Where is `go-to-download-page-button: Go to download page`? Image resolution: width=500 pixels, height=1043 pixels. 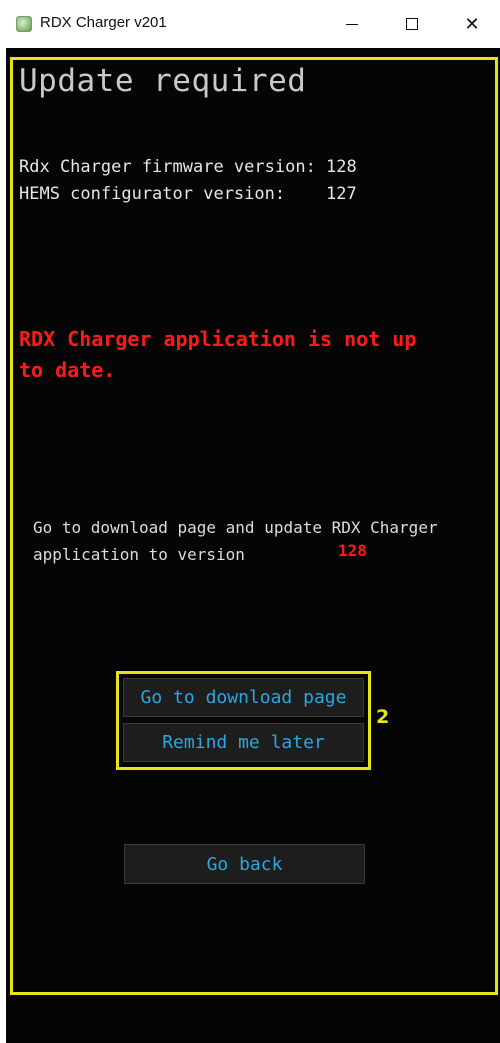
go-to-download-page-button: Go to download page is located at coordinates (243, 697).